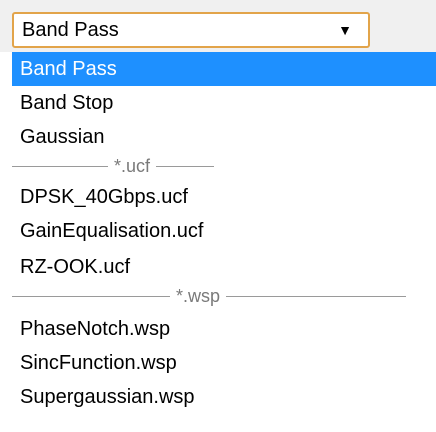 The width and height of the screenshot is (436, 432). I want to click on option-dpsk-40gbps: DPSK_40Gbps.ucf, so click(224, 197).